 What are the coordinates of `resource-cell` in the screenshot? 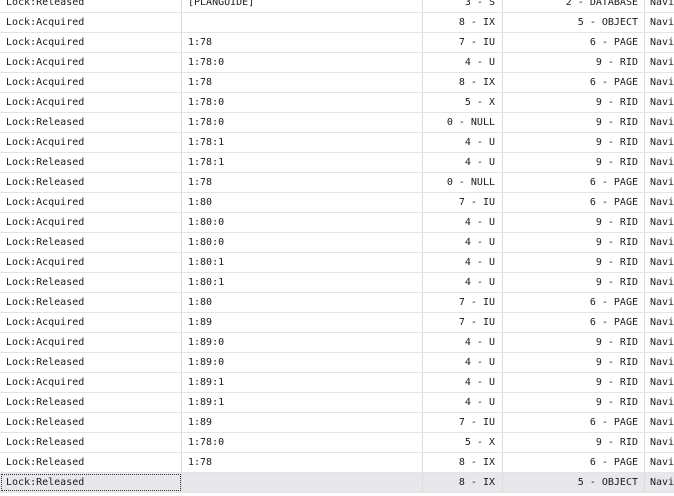 It's located at (302, 22).